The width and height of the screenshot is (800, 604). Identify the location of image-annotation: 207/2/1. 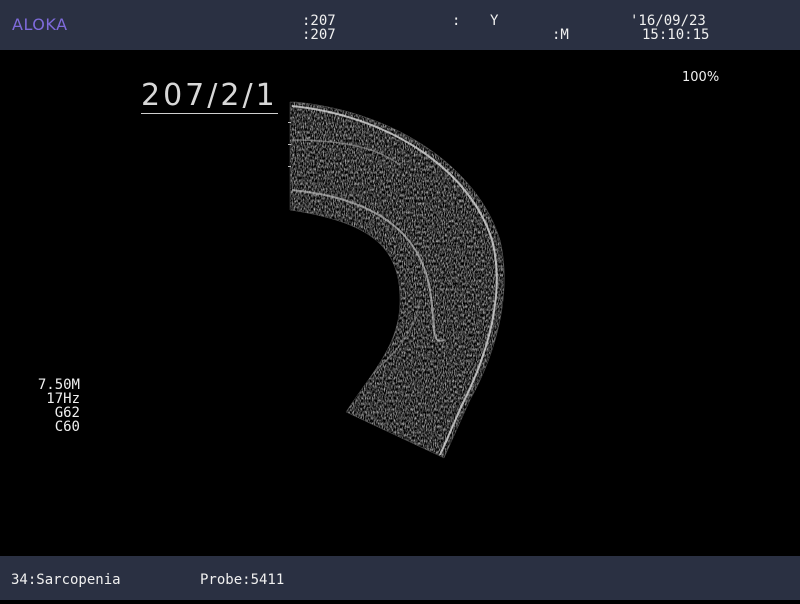
(209, 96).